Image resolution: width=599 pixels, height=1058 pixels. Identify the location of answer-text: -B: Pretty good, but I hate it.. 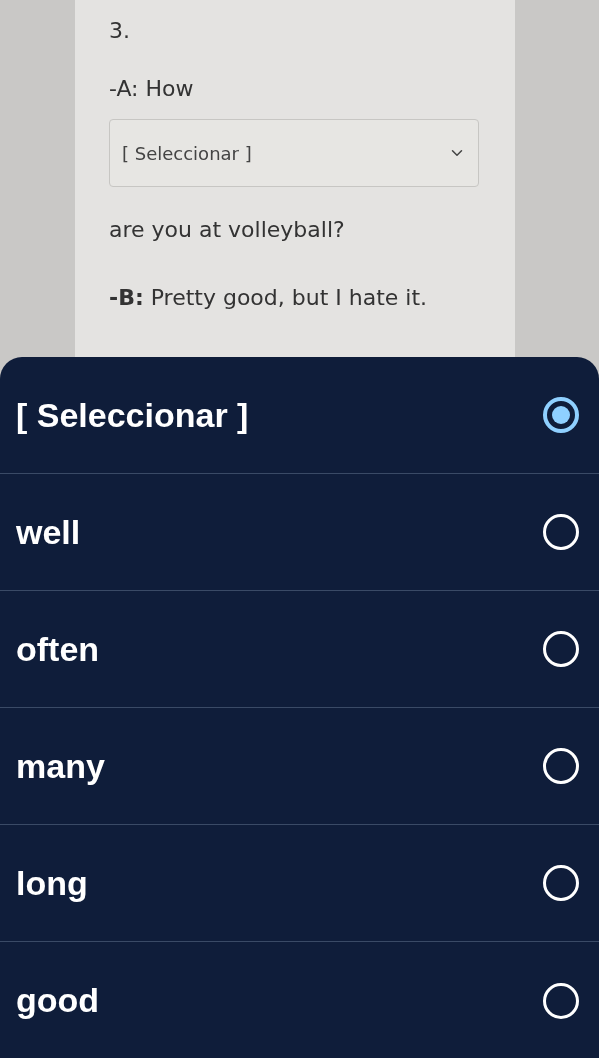
(269, 298).